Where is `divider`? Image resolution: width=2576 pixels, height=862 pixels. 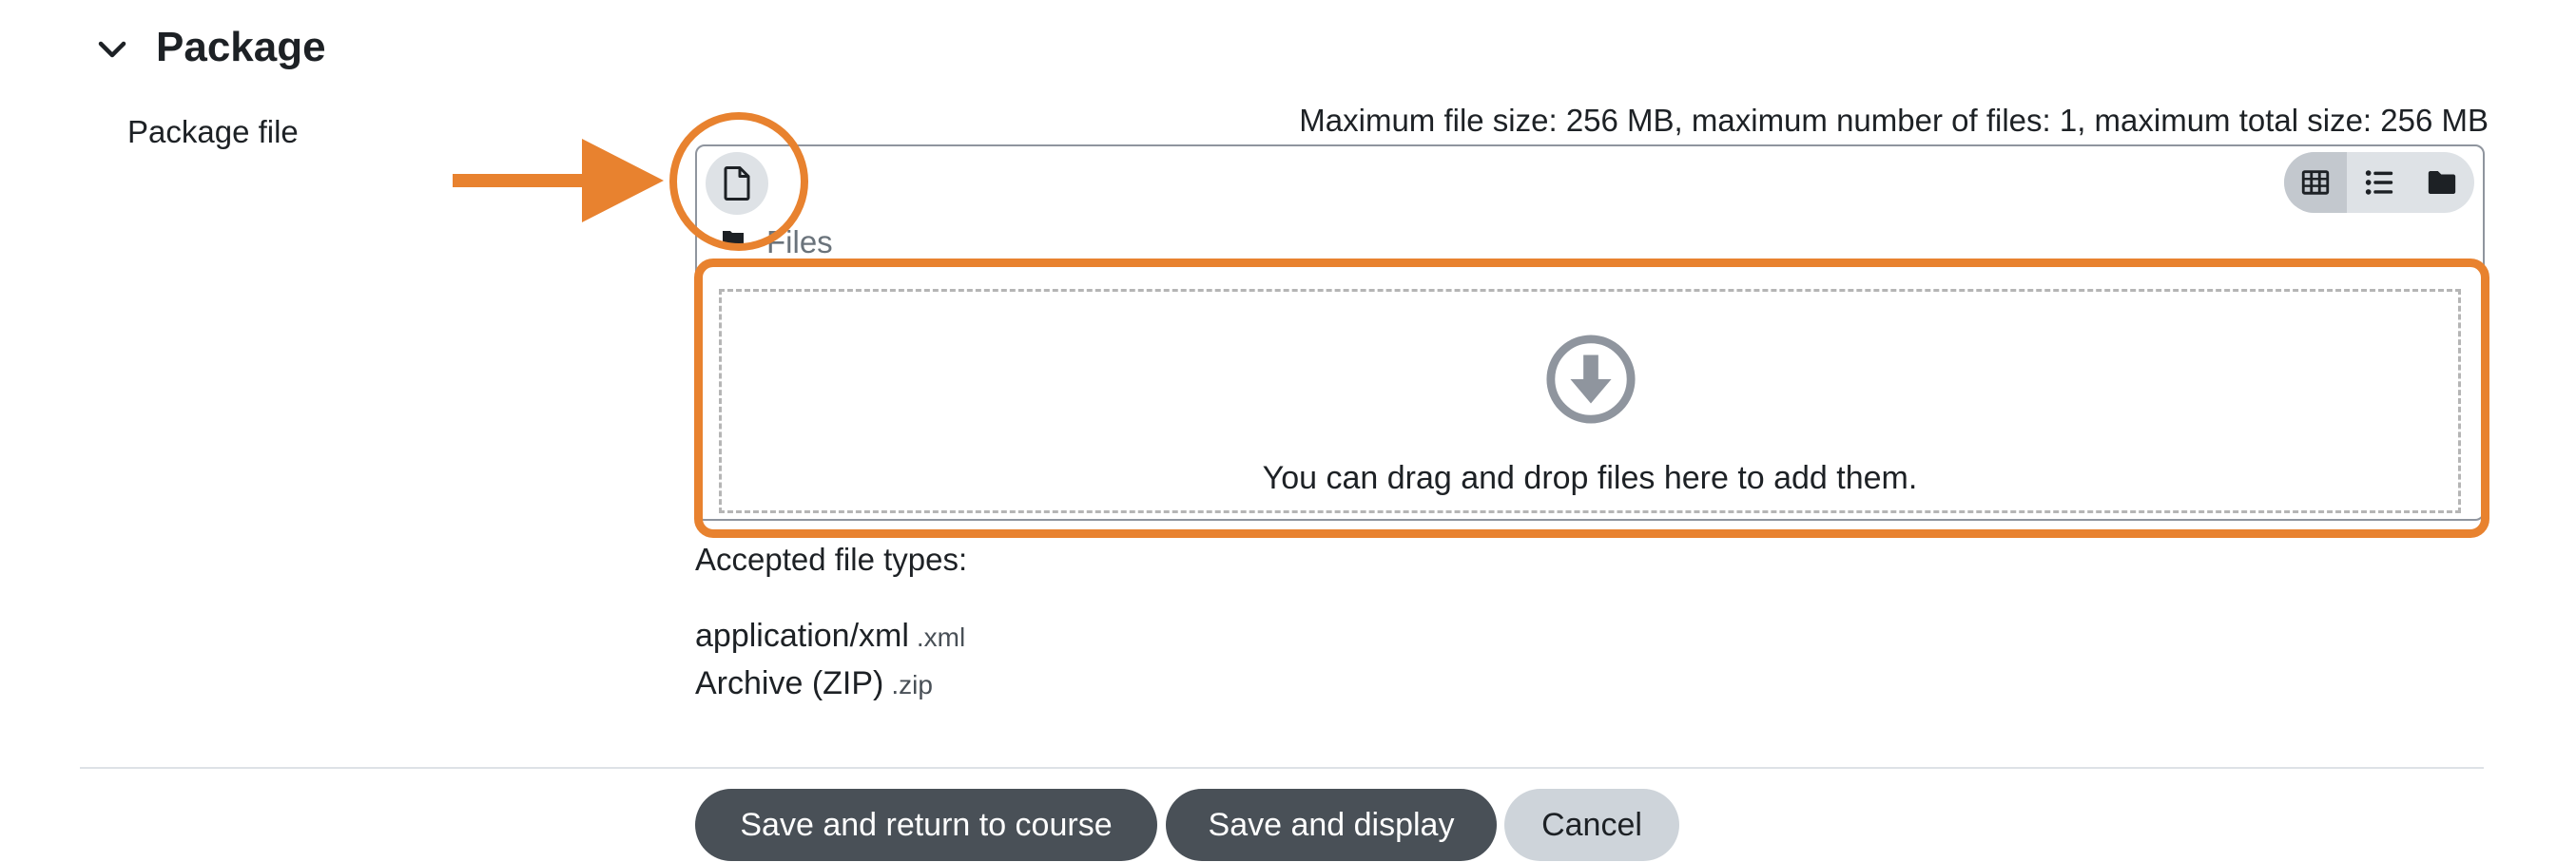
divider is located at coordinates (1282, 768).